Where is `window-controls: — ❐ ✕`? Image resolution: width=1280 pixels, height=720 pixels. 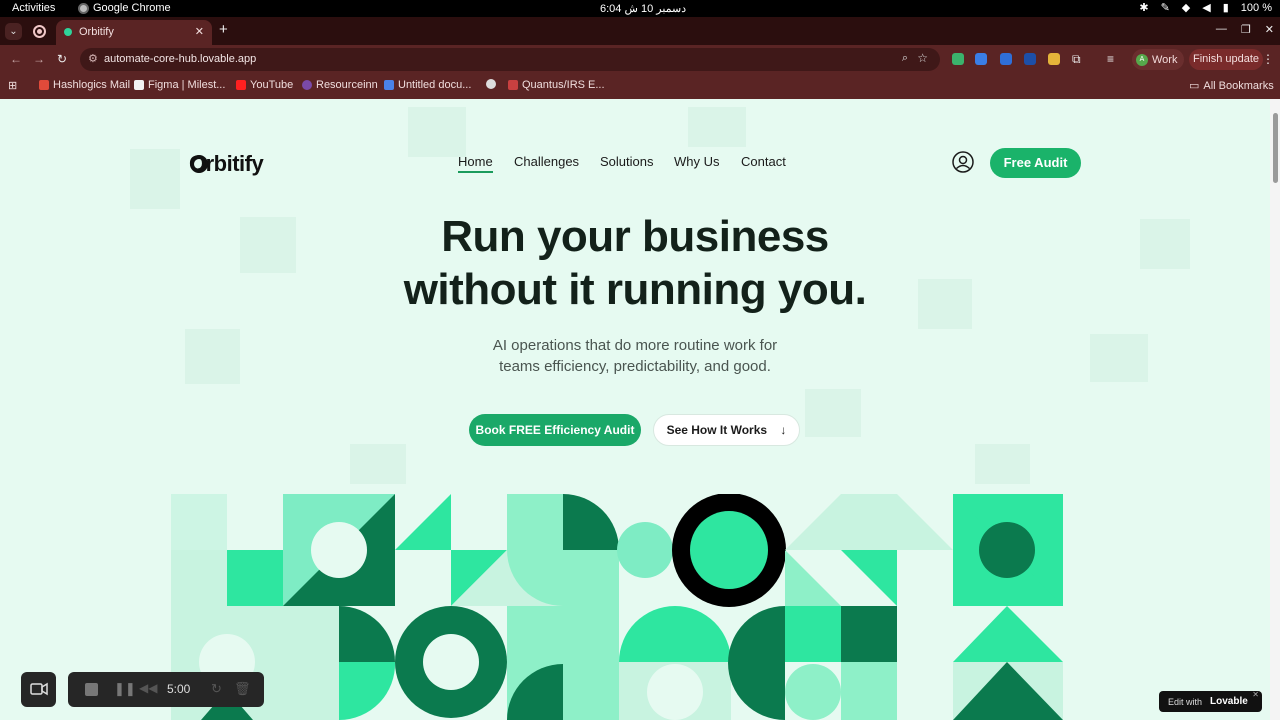 window-controls: — ❐ ✕ is located at coordinates (1245, 29).